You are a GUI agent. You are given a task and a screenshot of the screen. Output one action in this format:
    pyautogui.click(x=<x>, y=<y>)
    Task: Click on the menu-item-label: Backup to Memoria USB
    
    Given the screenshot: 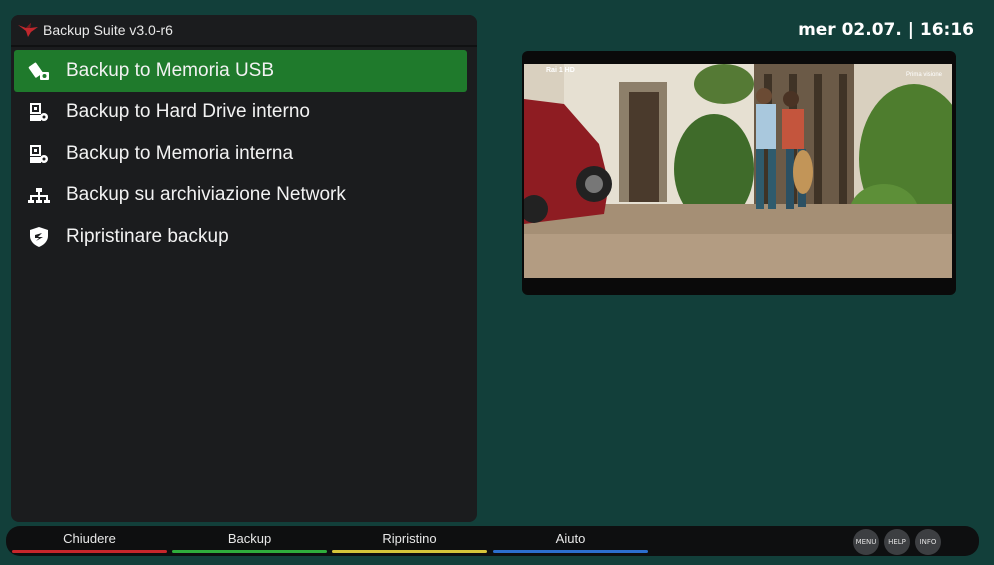 What is the action you would take?
    pyautogui.click(x=170, y=70)
    